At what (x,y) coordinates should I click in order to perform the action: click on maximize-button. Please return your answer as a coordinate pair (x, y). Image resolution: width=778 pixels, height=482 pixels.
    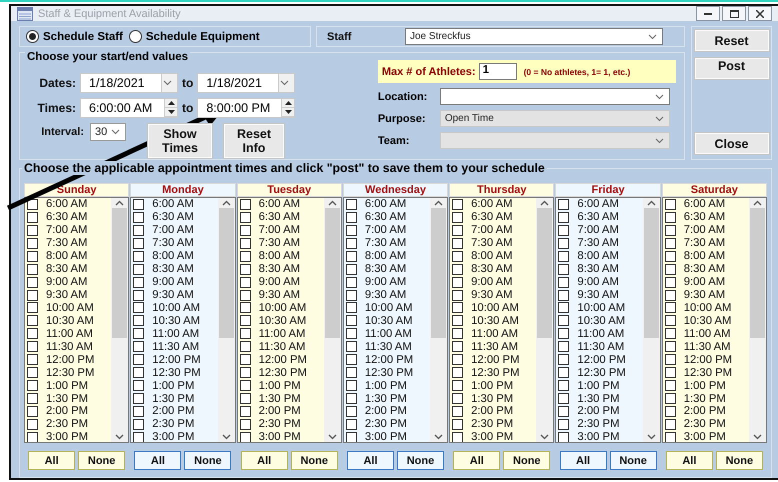
    Looking at the image, I should click on (734, 13).